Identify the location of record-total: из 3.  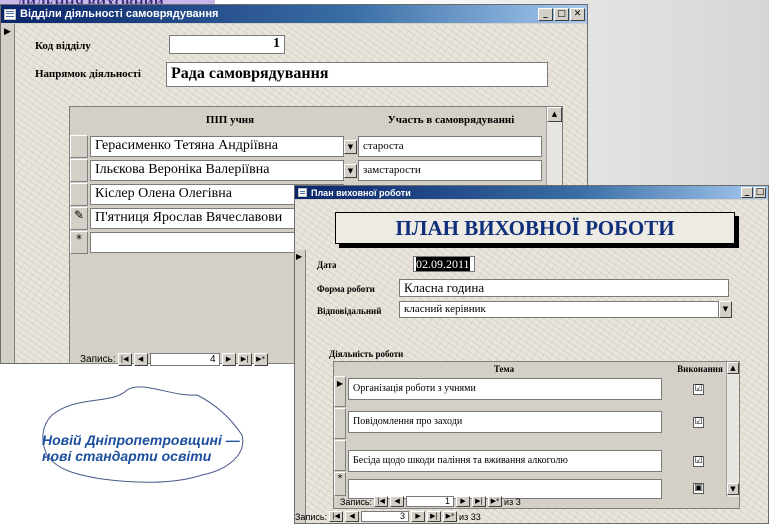
(512, 501).